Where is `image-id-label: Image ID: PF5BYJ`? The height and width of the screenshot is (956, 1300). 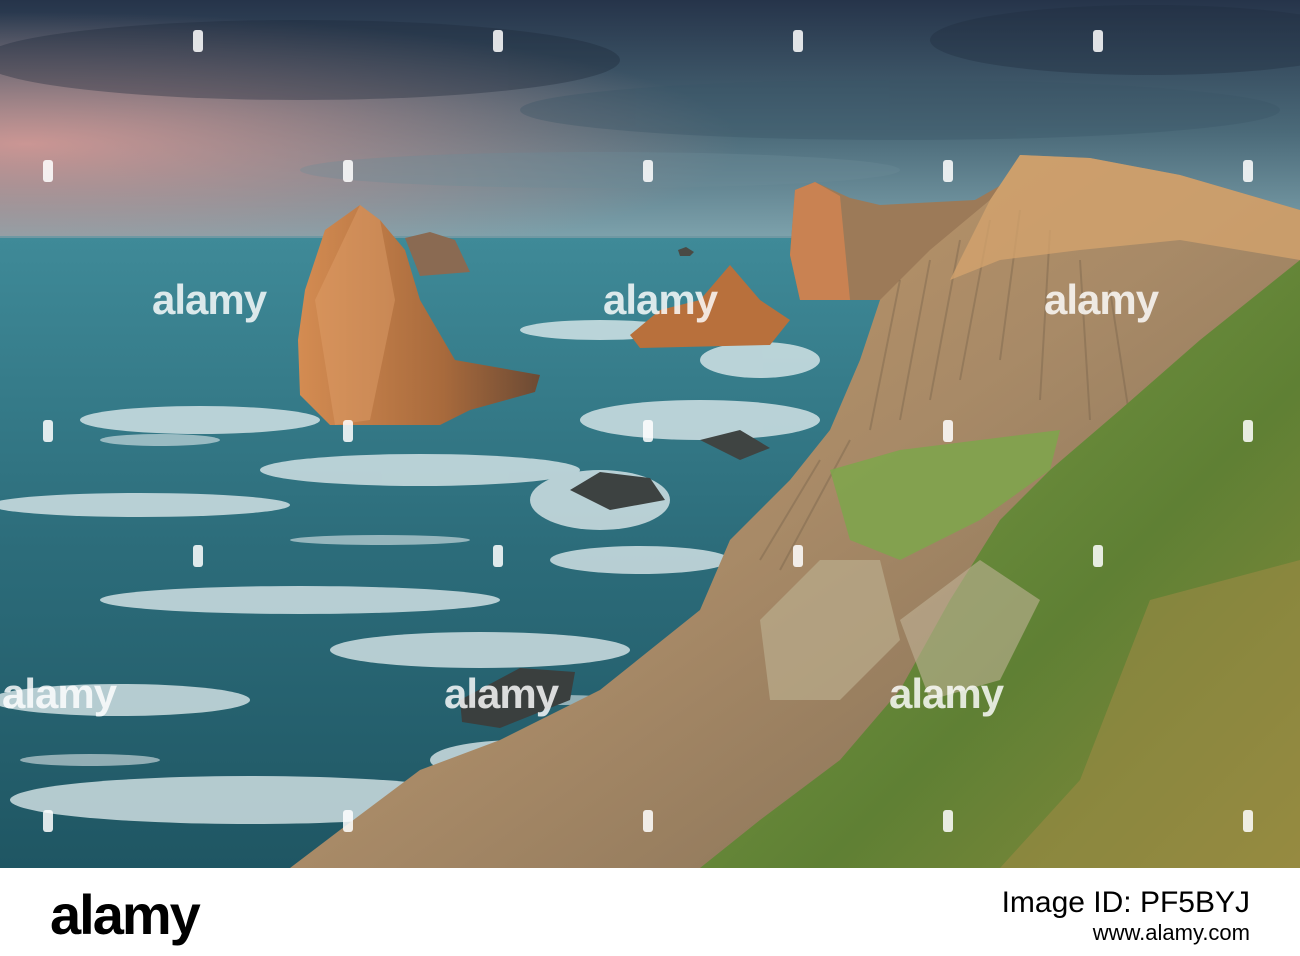 image-id-label: Image ID: PF5BYJ is located at coordinates (1125, 902).